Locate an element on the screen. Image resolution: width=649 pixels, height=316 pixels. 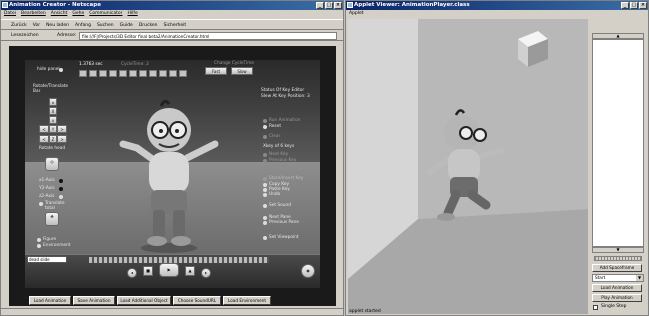
spaceframe-slider is located at coordinates (618, 258).